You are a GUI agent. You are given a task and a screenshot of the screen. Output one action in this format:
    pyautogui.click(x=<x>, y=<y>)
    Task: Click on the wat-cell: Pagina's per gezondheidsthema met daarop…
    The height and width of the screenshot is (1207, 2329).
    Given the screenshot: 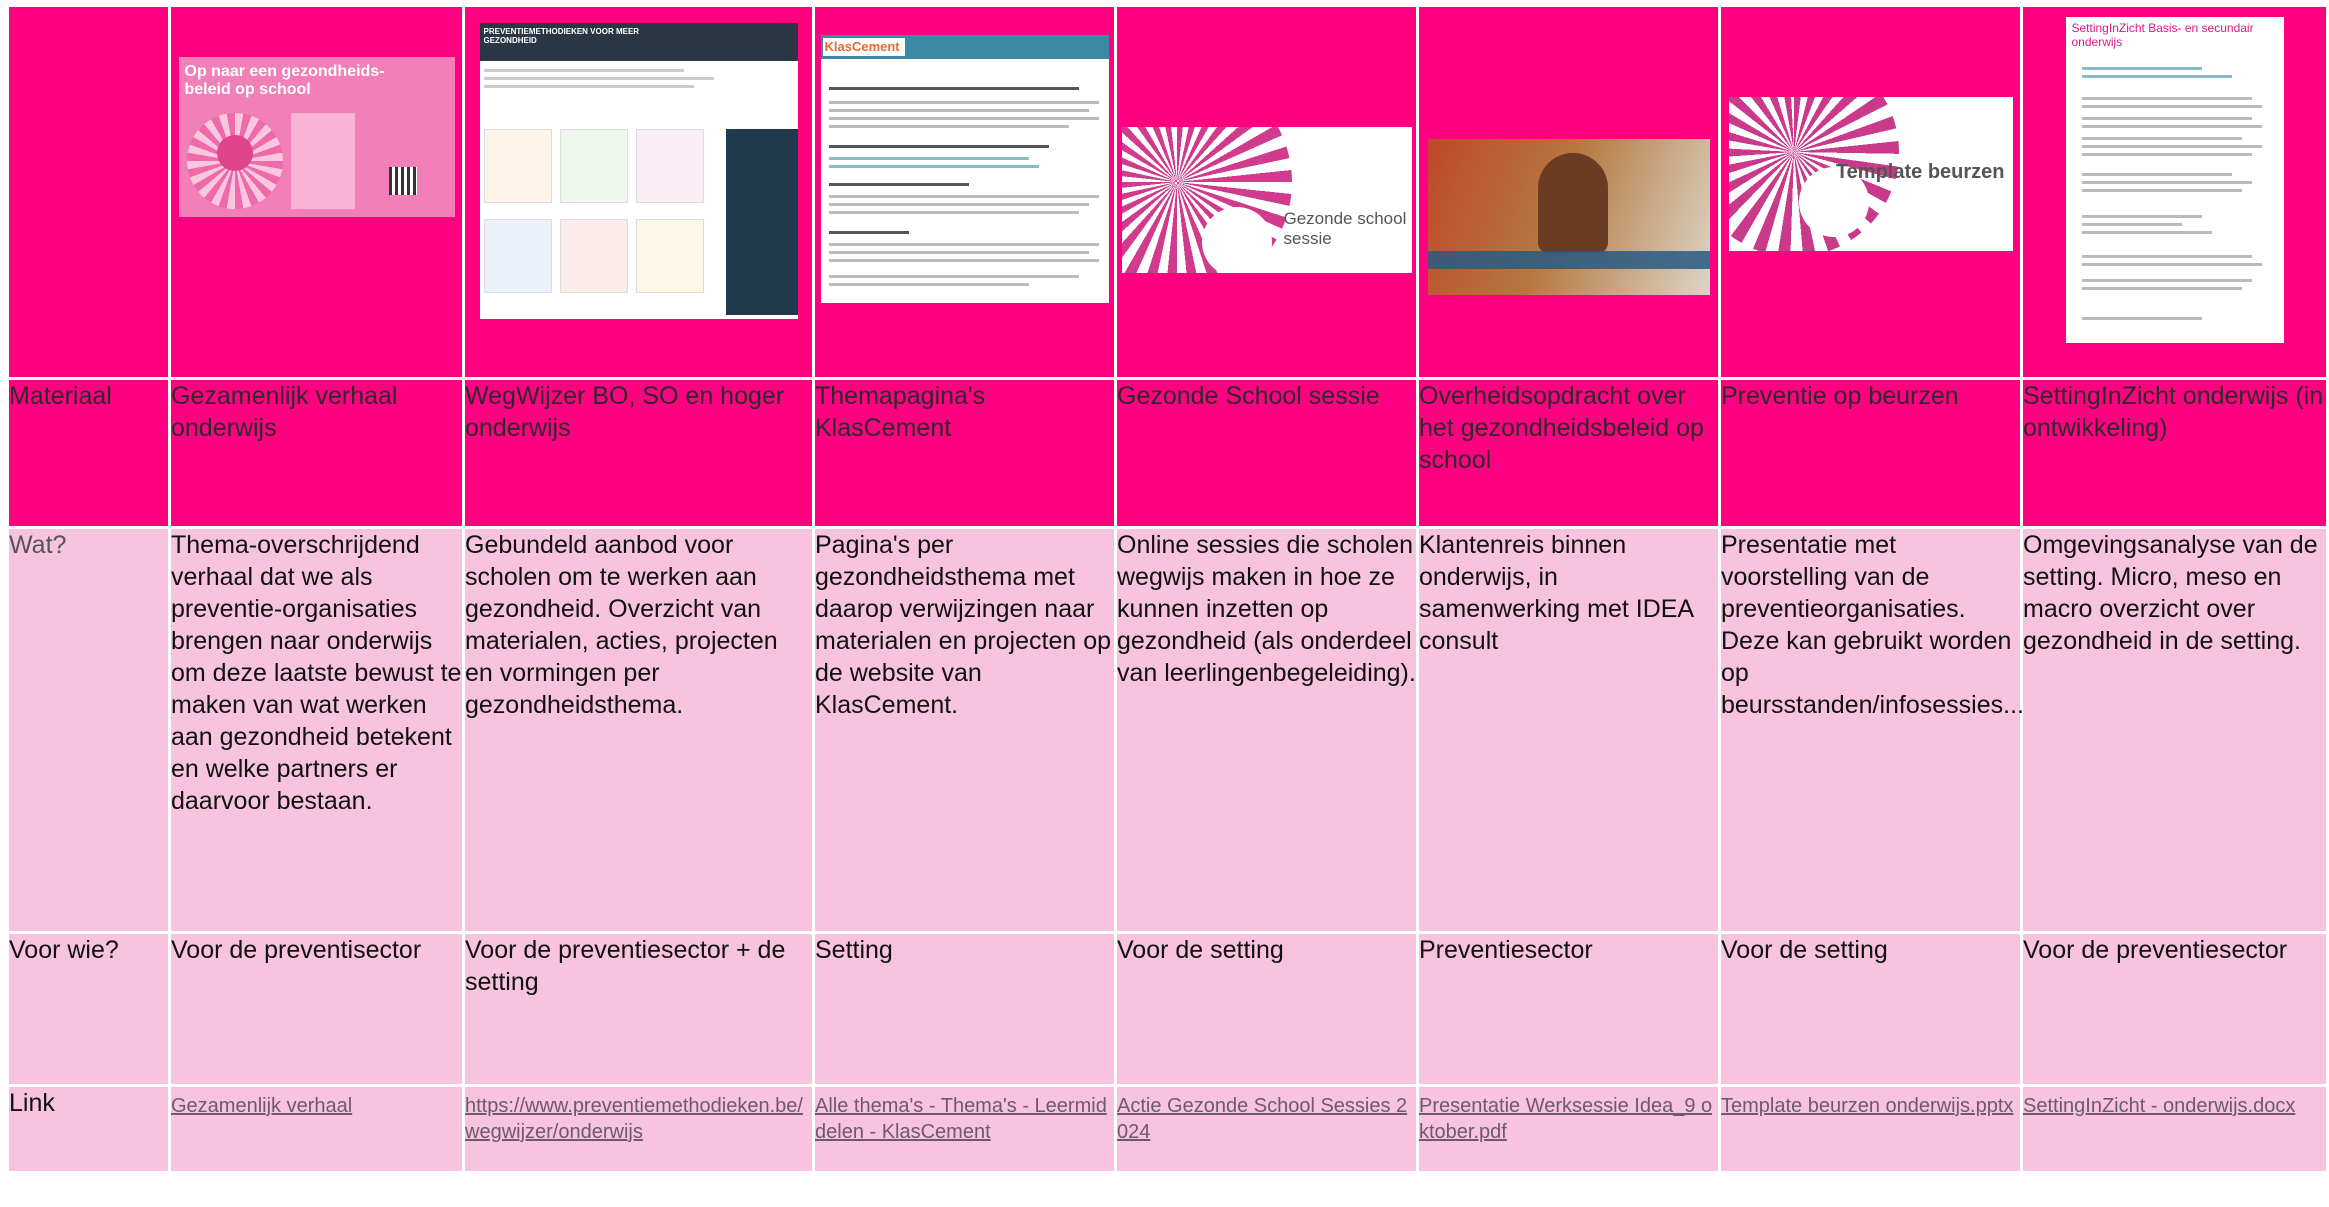 What is the action you would take?
    pyautogui.click(x=964, y=730)
    